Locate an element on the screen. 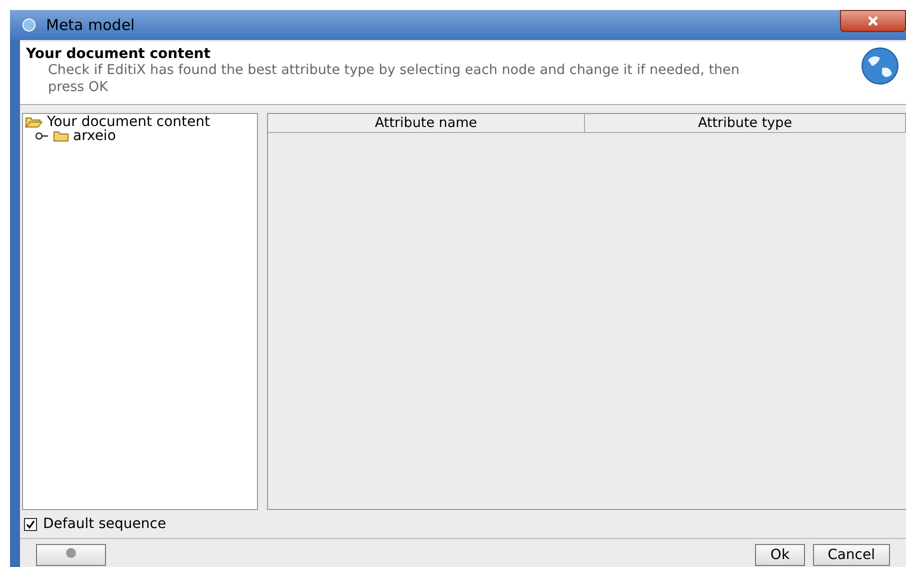  help-icon is located at coordinates (71, 553).